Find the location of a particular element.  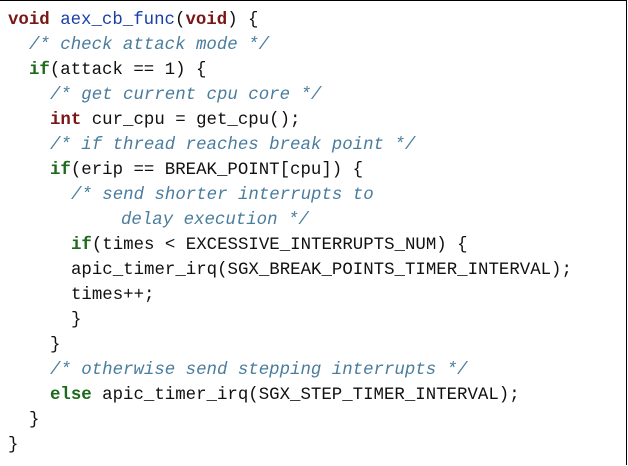

paren-open: ( is located at coordinates (180, 20).